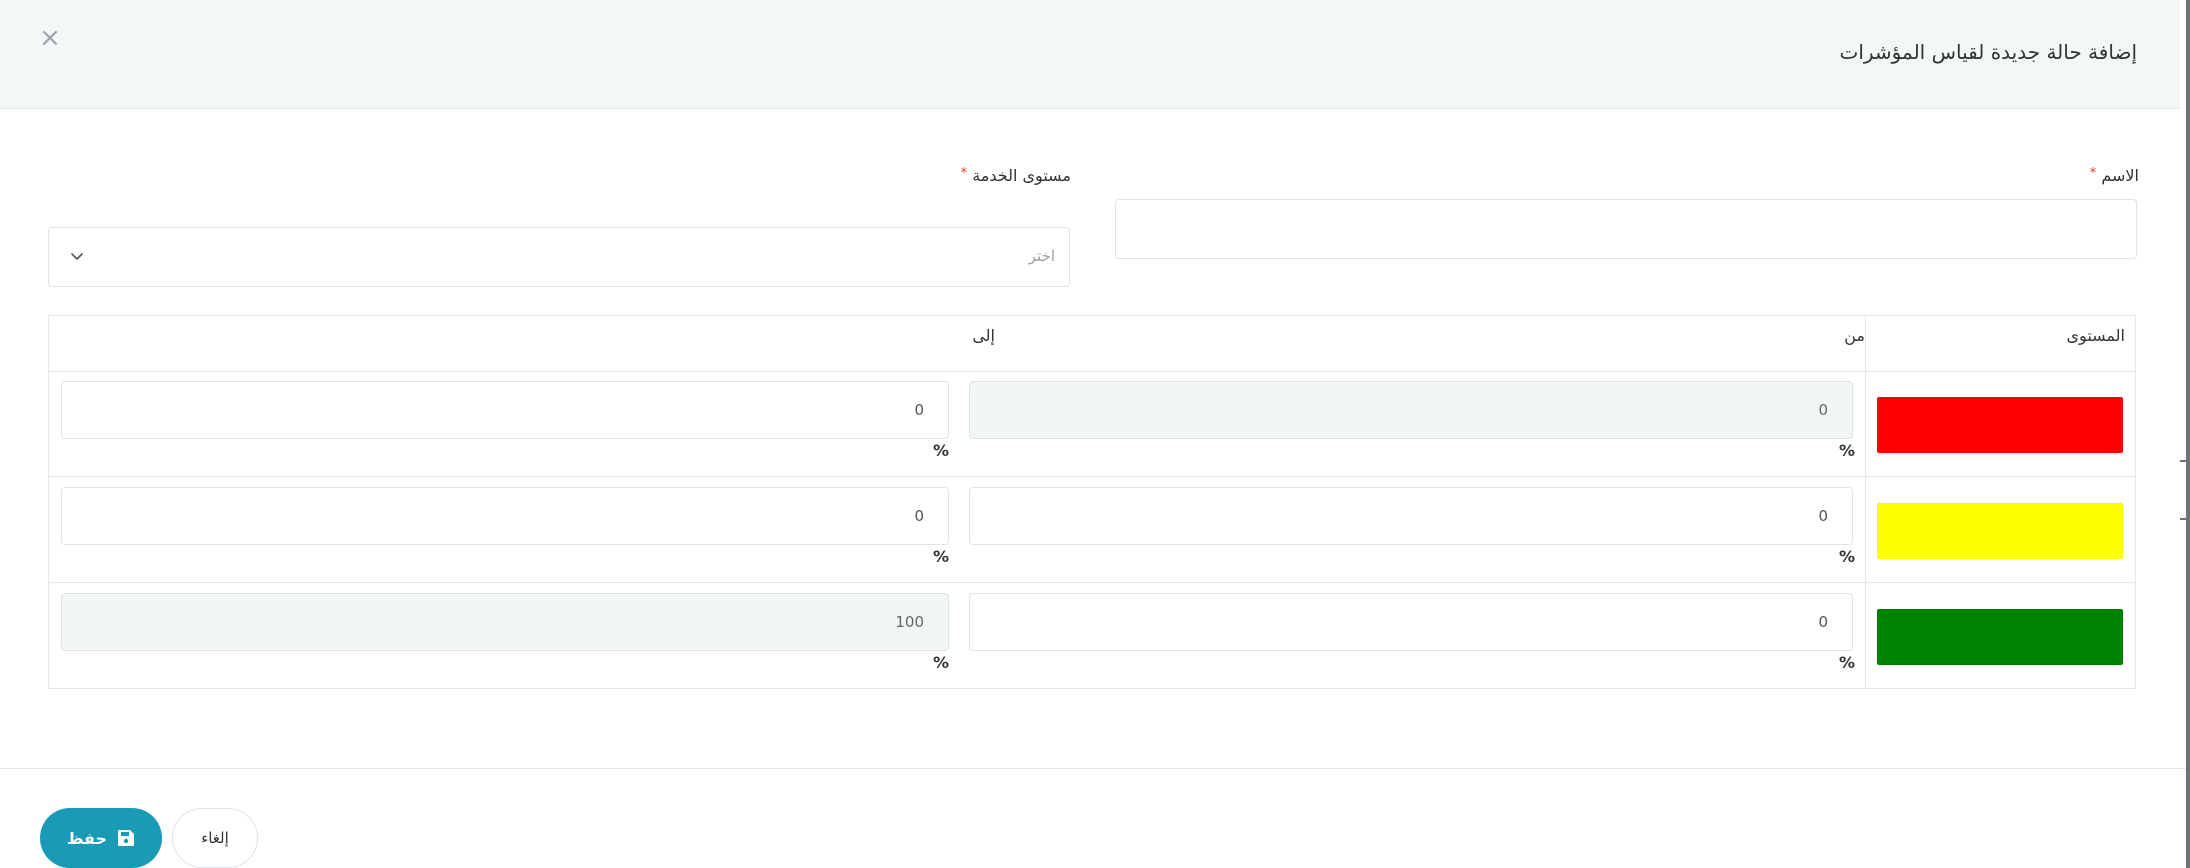 The width and height of the screenshot is (2190, 868). I want to click on save-button-content: حفظ, so click(101, 838).